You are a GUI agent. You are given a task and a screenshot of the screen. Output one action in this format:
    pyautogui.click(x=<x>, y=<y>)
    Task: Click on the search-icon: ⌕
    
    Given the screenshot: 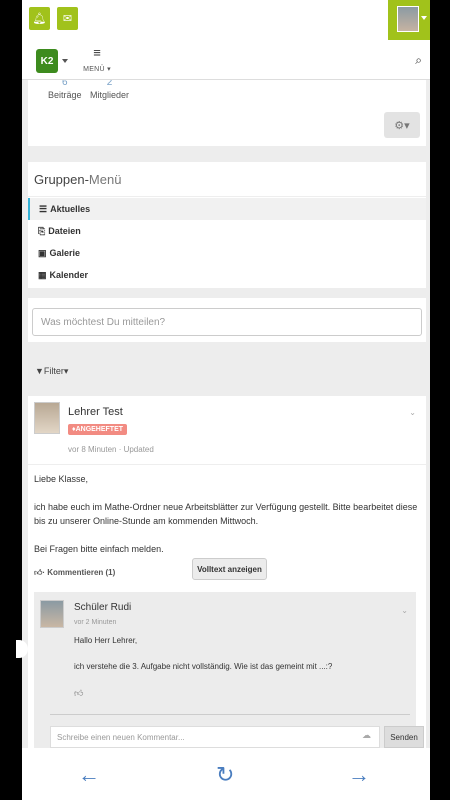 What is the action you would take?
    pyautogui.click(x=418, y=60)
    